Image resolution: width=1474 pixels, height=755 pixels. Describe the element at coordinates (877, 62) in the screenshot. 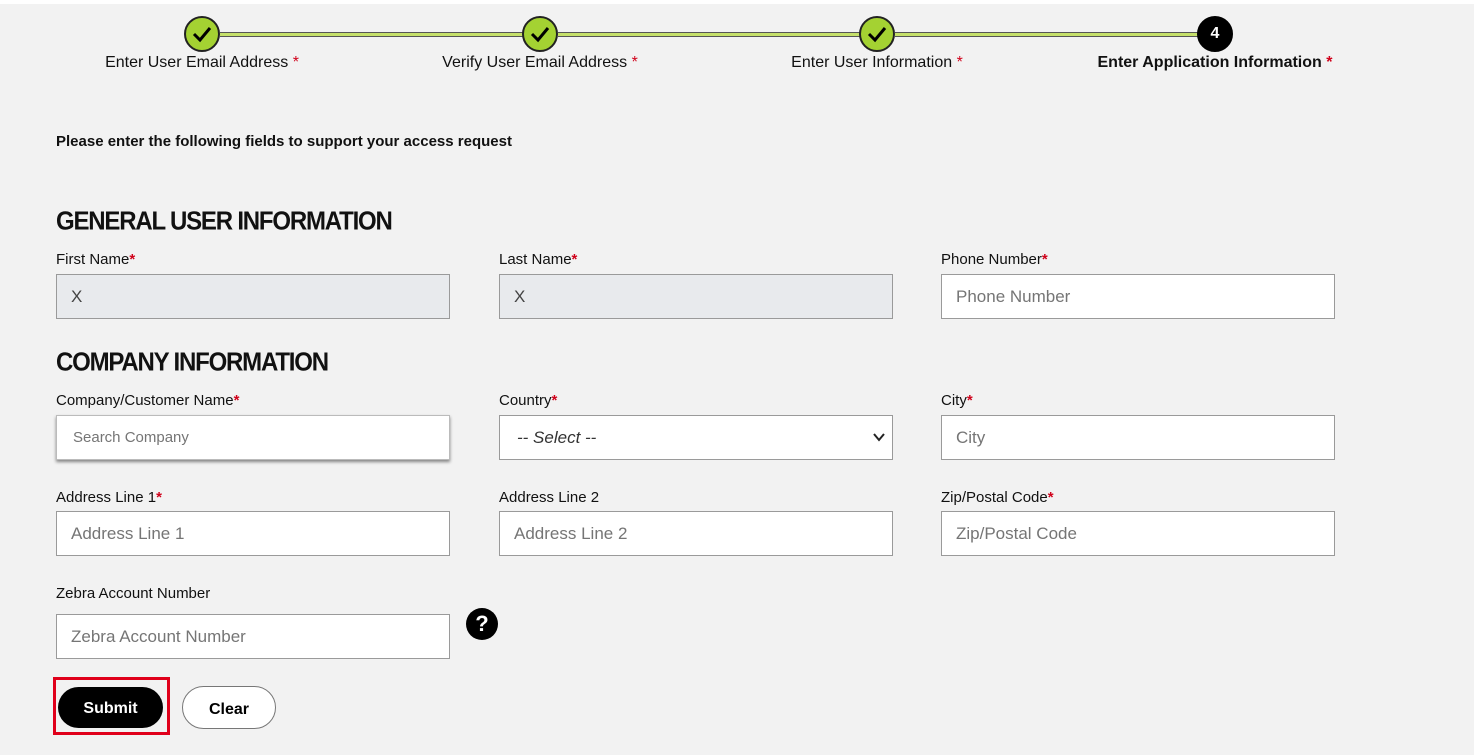

I see `step-3-label: Enter User Information *` at that location.